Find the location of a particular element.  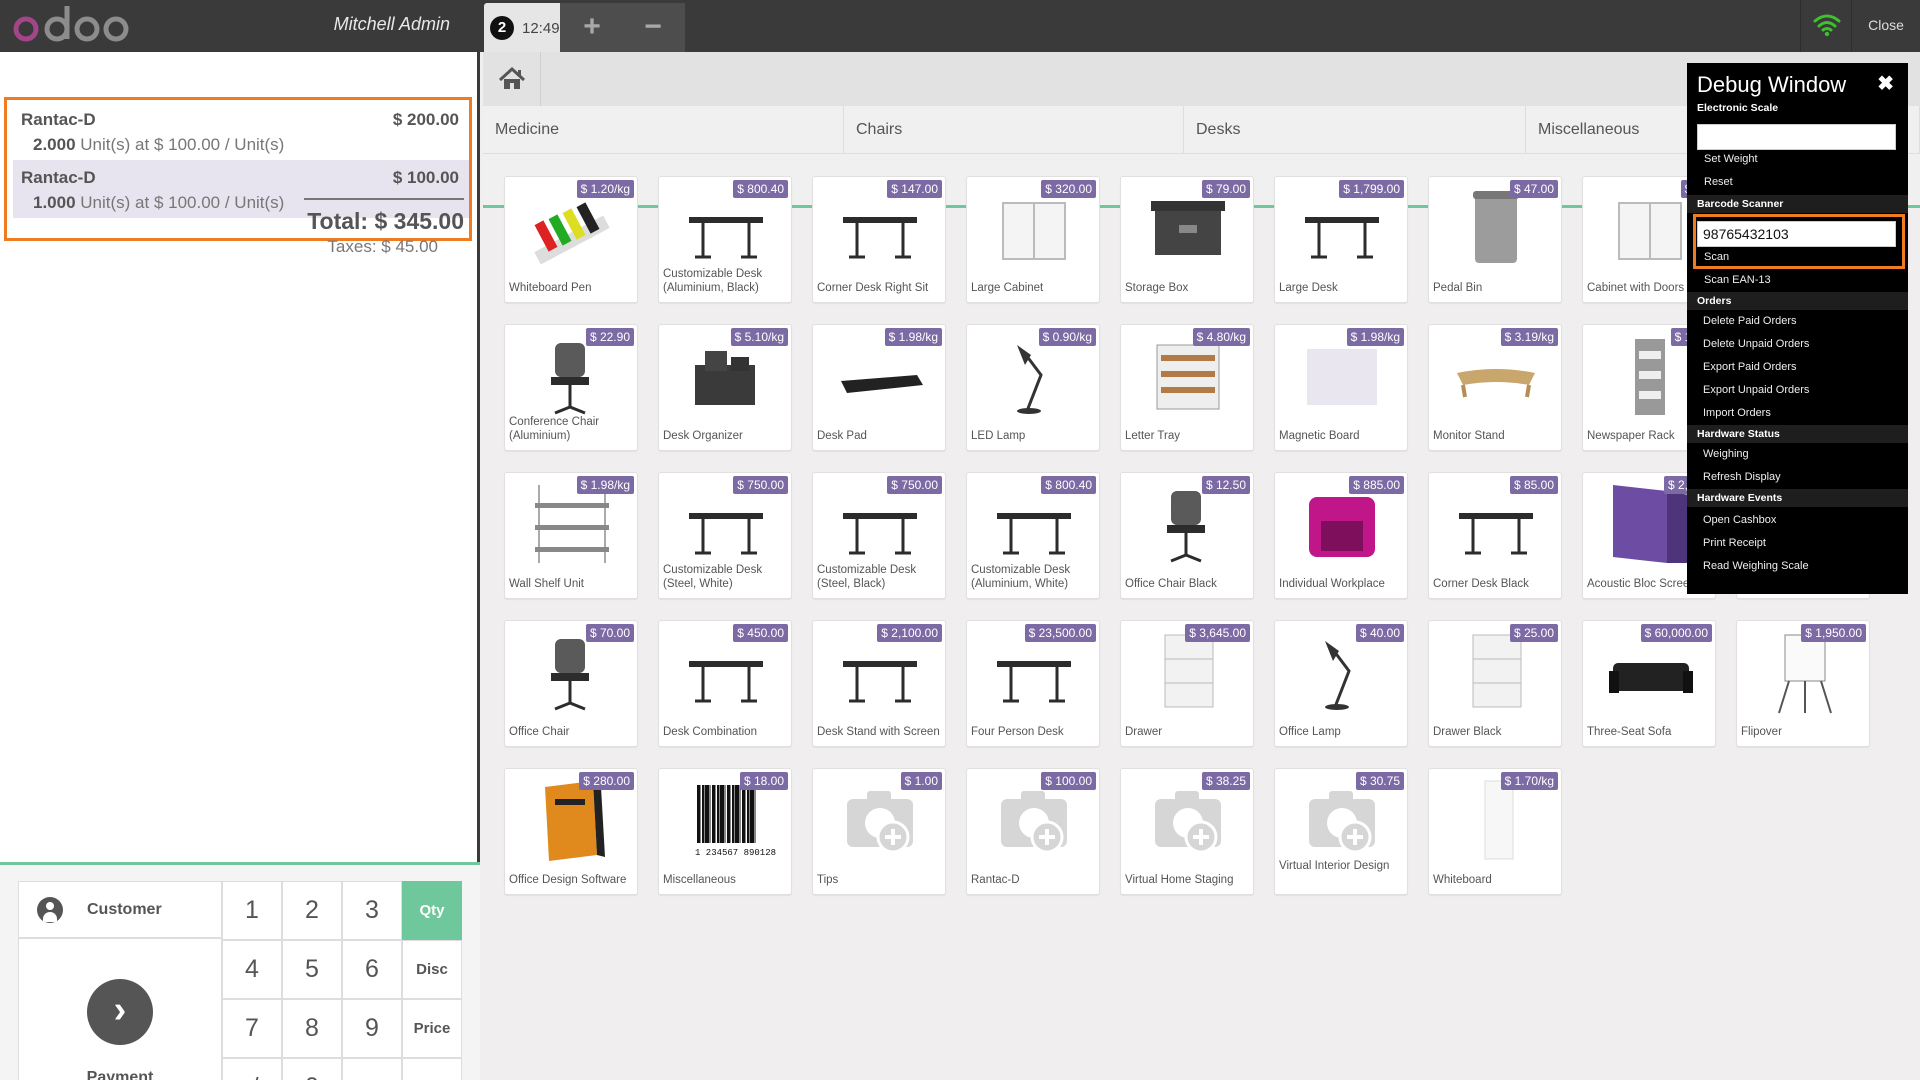

product-card: $ 1.70/kg Whiteboard is located at coordinates (1495, 831).